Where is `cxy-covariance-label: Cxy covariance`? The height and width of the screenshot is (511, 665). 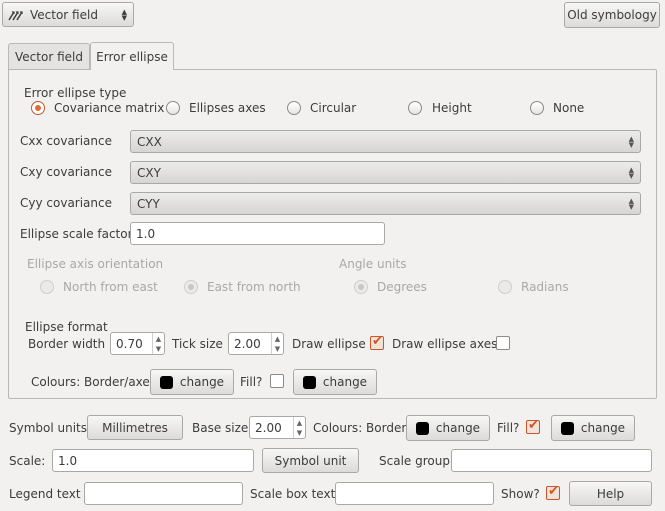 cxy-covariance-label: Cxy covariance is located at coordinates (66, 172).